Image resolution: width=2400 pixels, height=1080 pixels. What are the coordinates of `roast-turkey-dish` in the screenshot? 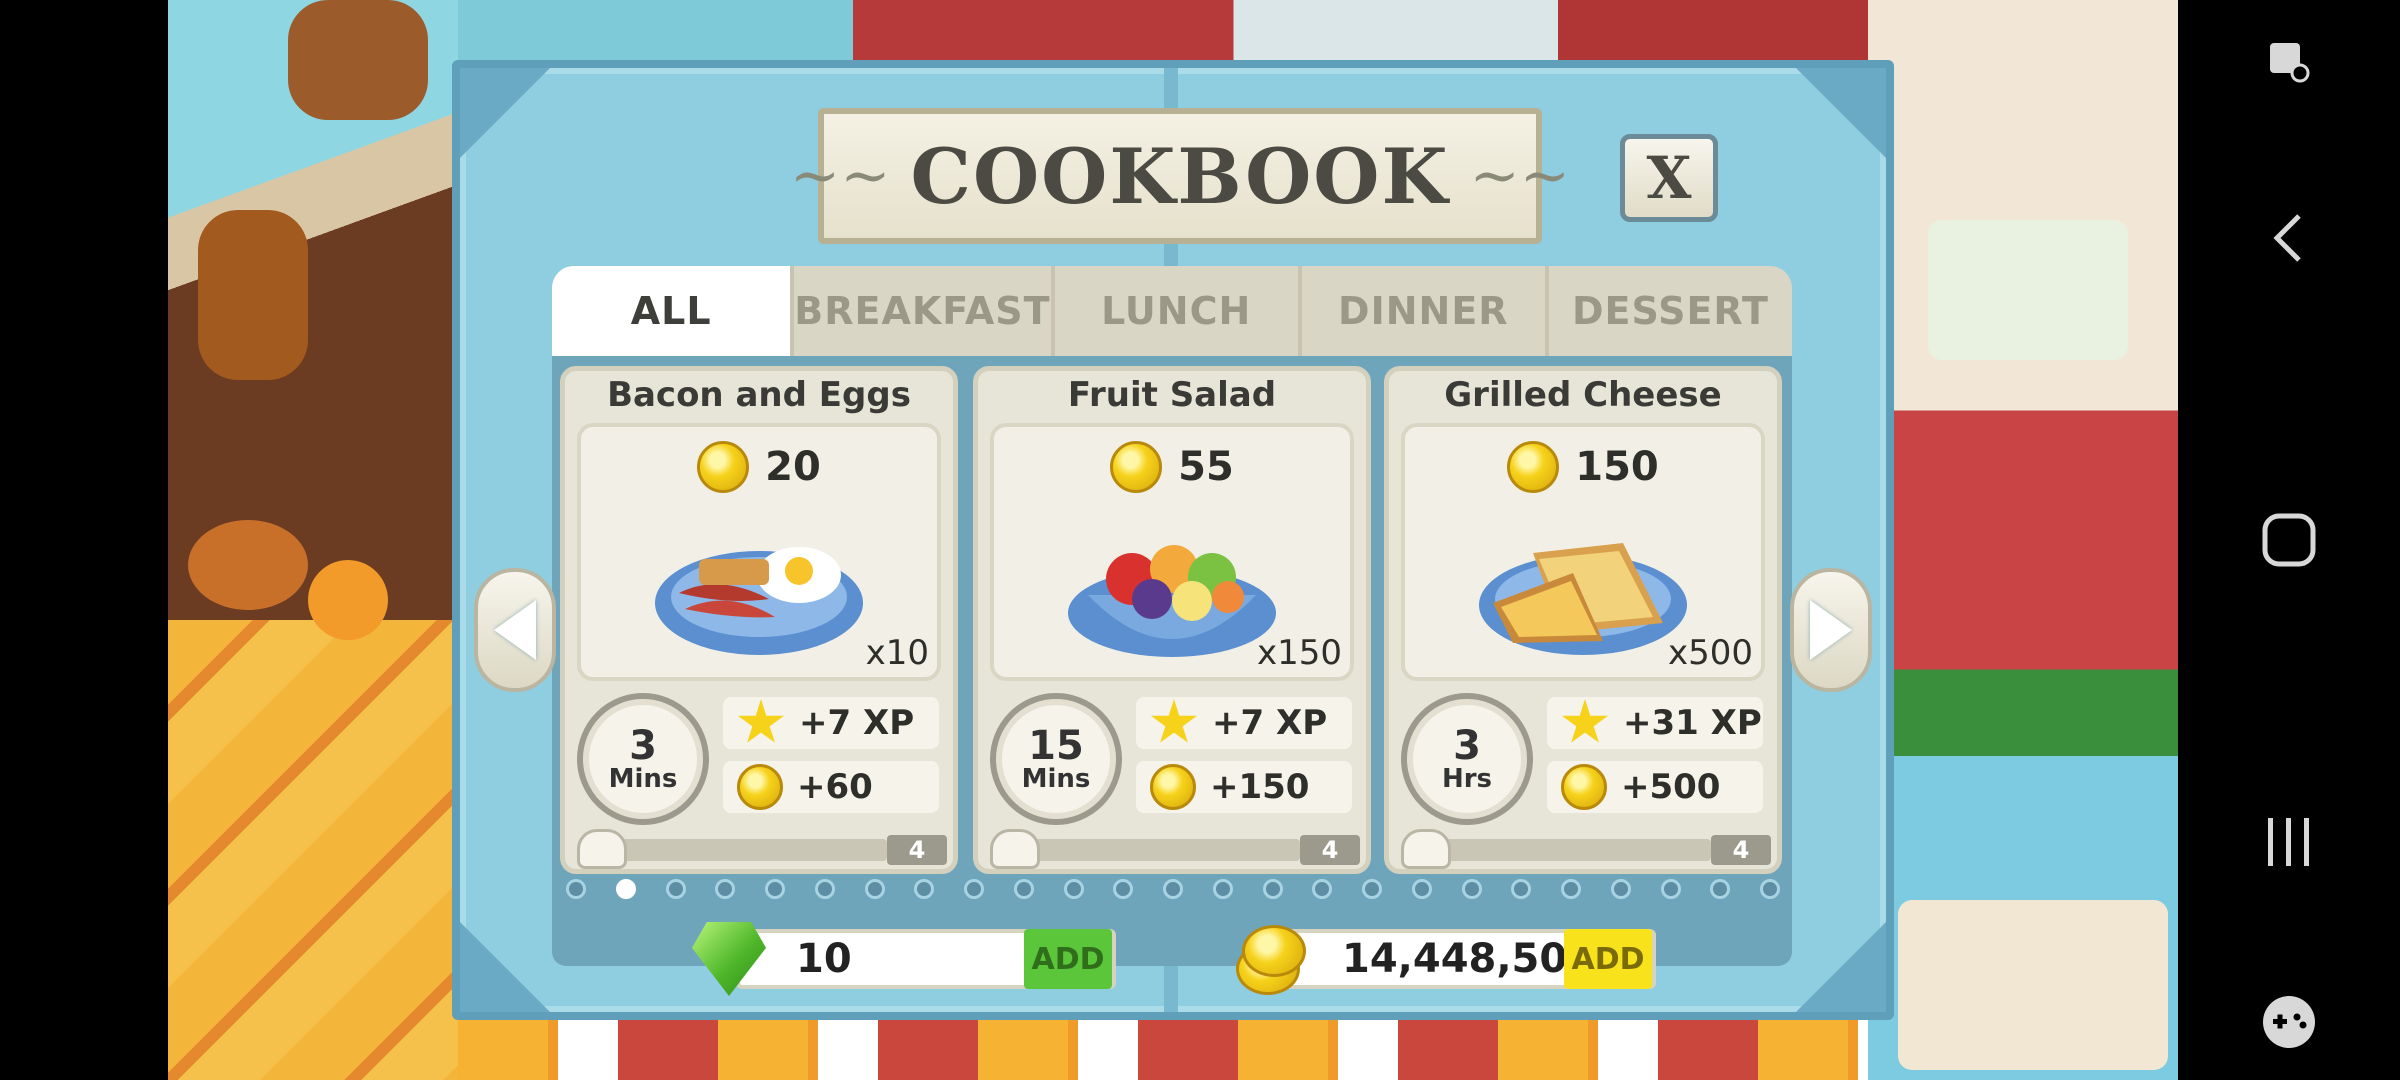 It's located at (248, 565).